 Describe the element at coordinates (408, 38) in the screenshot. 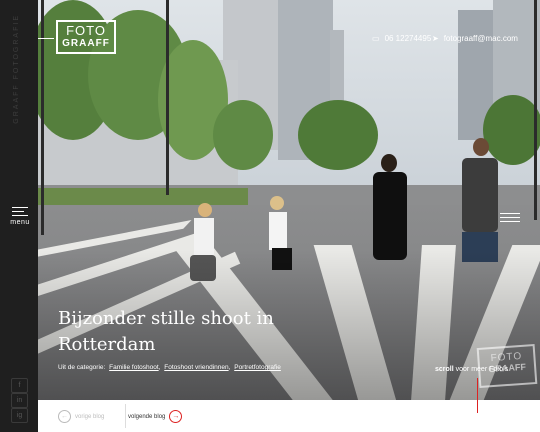

I see `phone-number: 06 12274495` at that location.